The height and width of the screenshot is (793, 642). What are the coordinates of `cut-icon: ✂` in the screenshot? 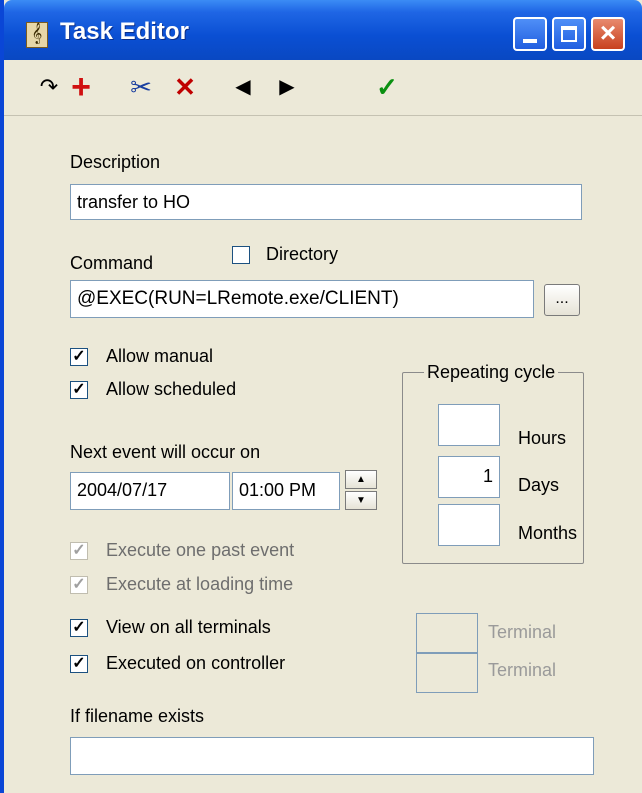 It's located at (141, 87).